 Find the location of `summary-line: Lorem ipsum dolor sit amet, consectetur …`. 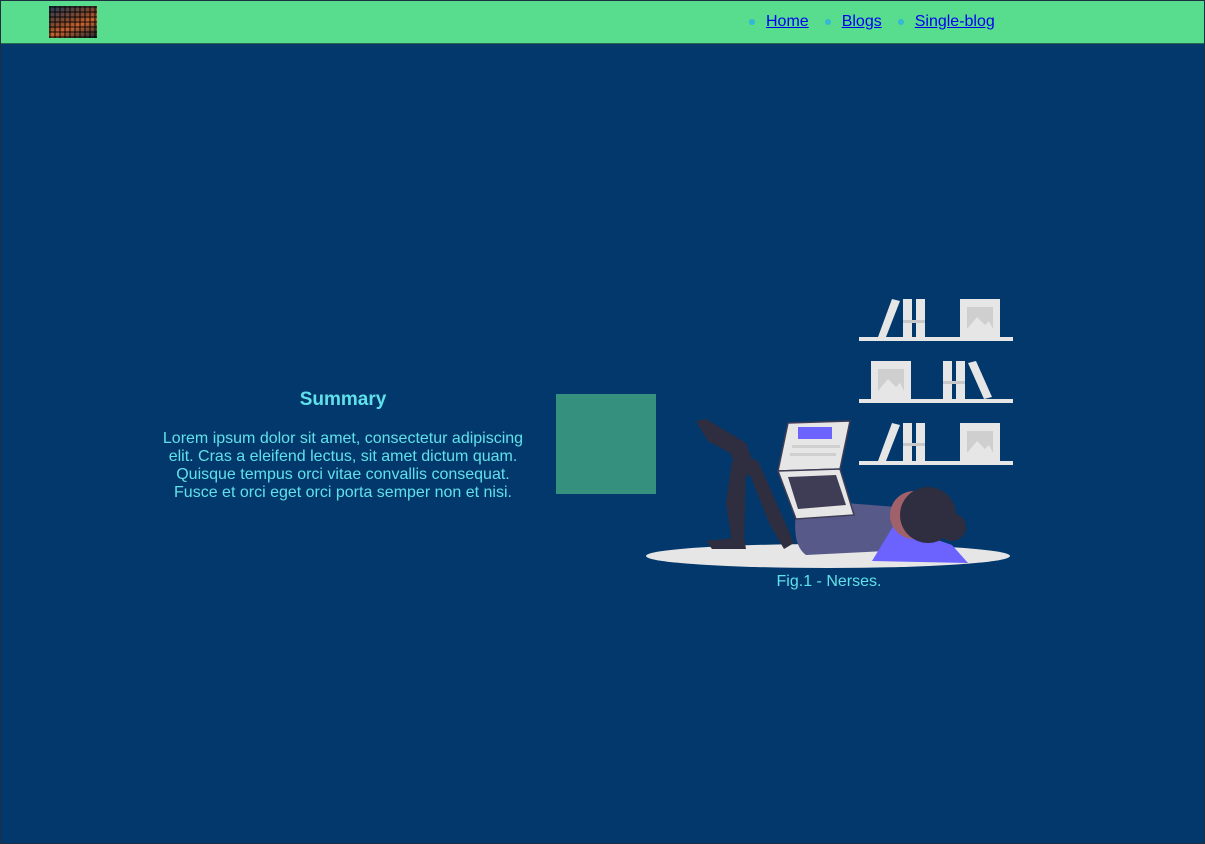

summary-line: Lorem ipsum dolor sit amet, consectetur … is located at coordinates (343, 438).